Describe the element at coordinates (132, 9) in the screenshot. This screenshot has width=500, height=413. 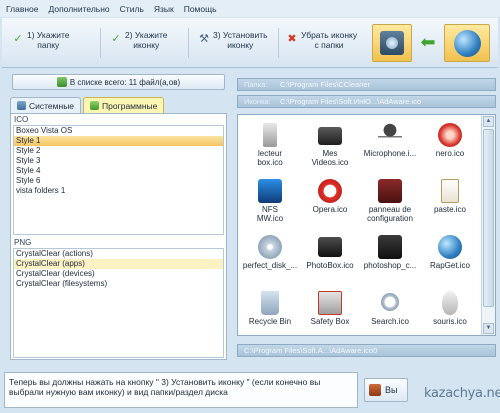
I see `menu-style: Стиль` at that location.